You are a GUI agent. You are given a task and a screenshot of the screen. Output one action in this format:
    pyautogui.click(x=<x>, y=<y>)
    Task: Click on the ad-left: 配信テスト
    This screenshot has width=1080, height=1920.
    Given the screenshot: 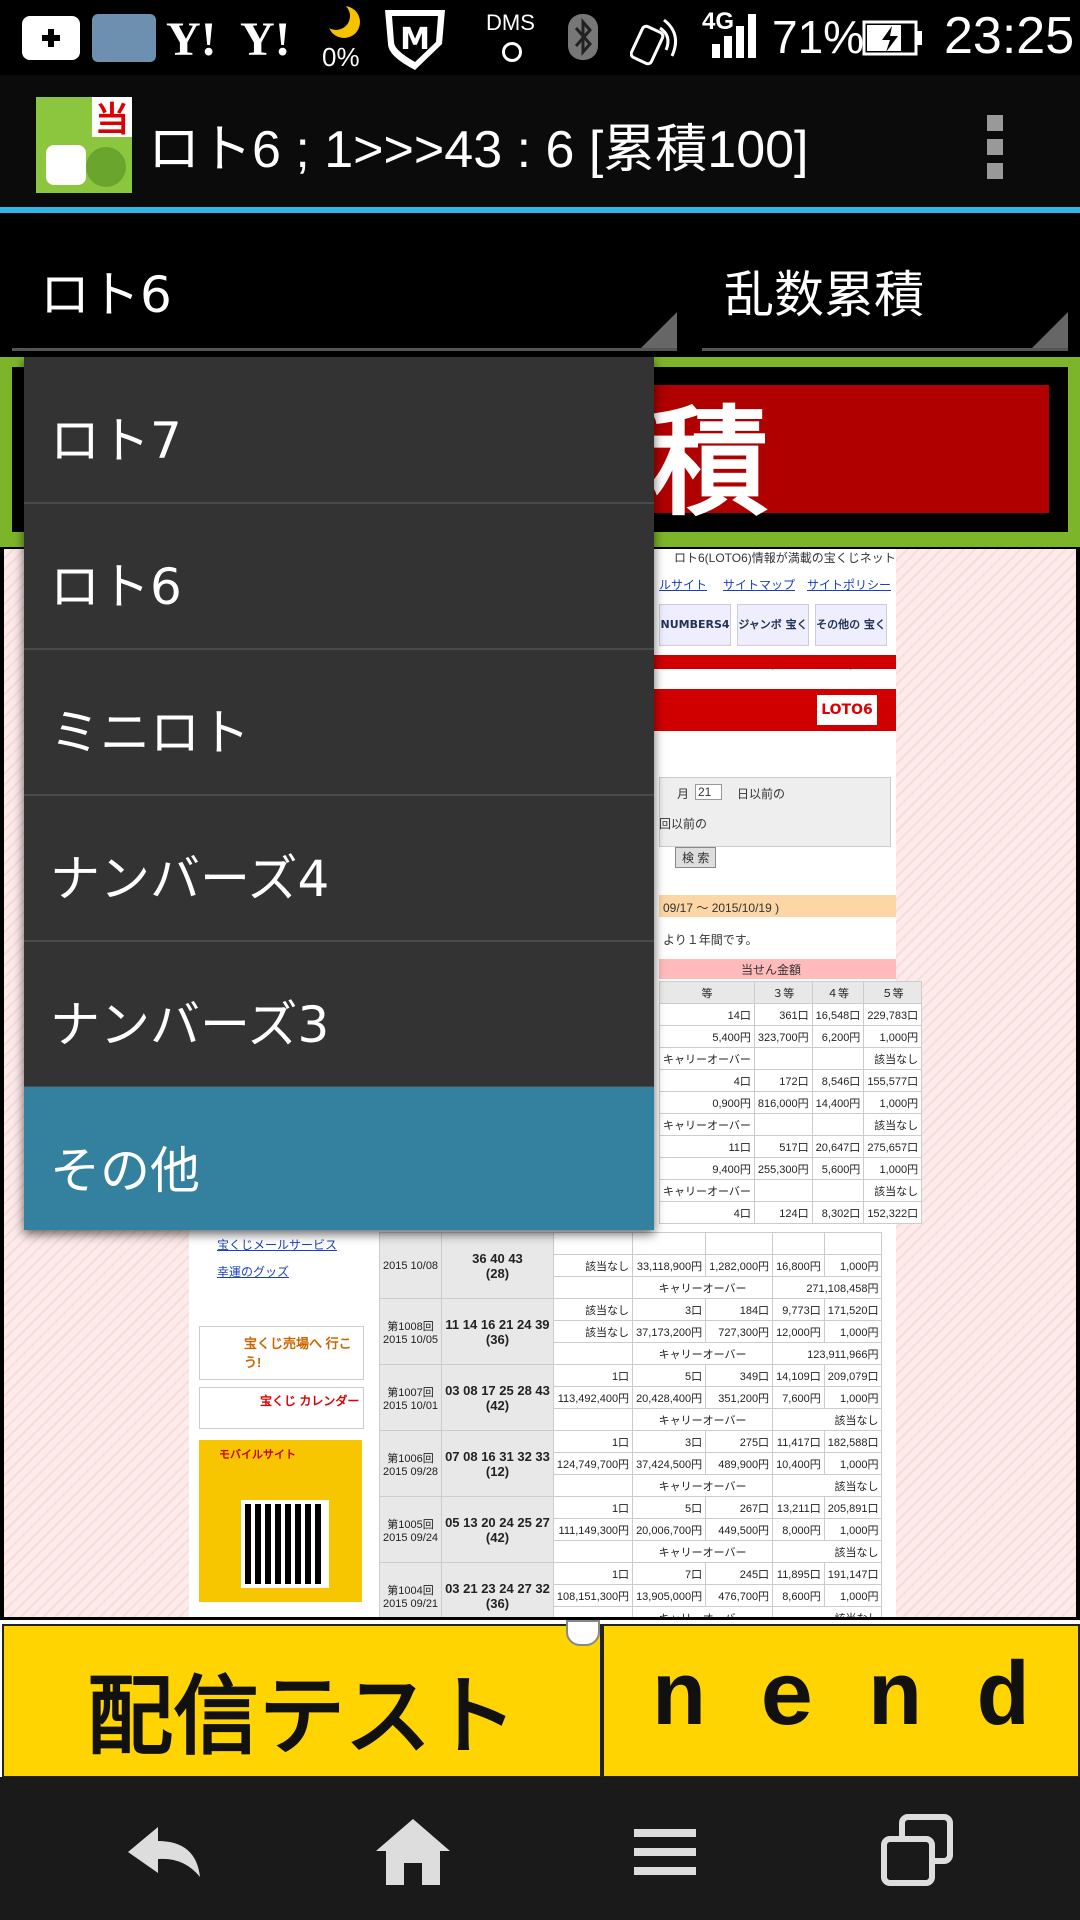 What is the action you would take?
    pyautogui.click(x=302, y=1701)
    